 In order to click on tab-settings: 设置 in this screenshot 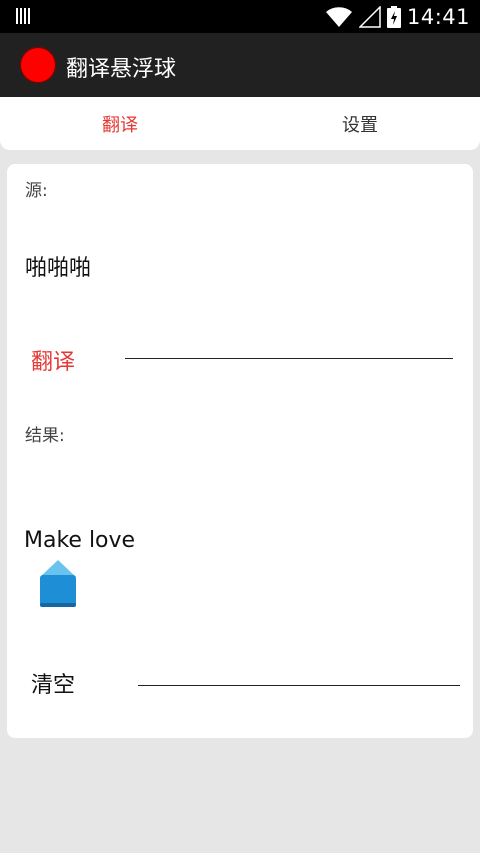, I will do `click(360, 123)`.